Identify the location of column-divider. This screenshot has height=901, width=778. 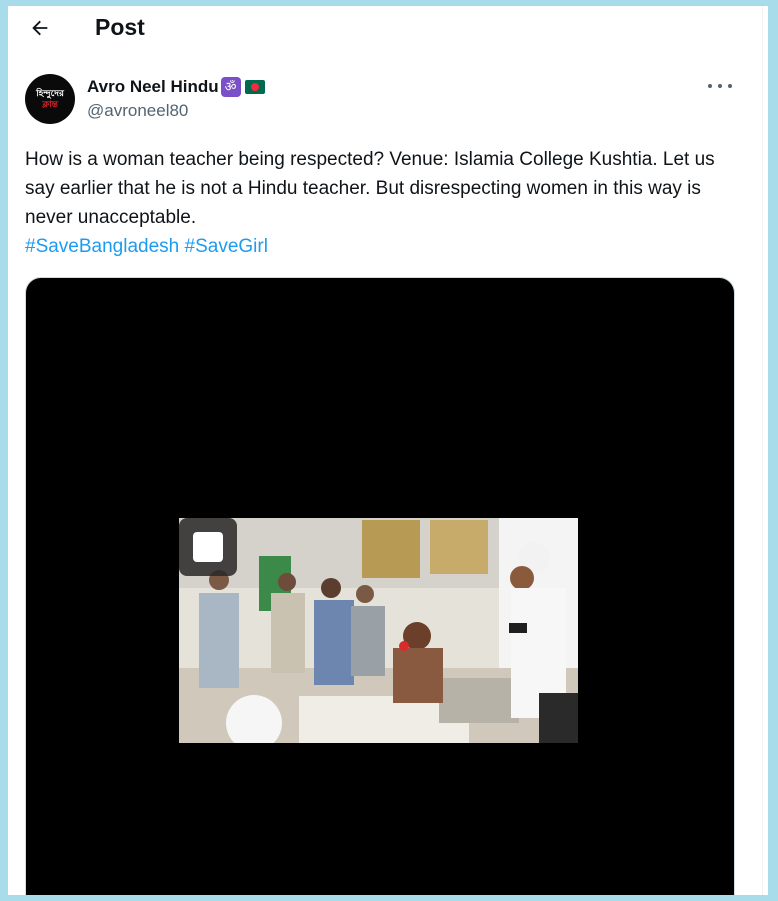
(762, 450).